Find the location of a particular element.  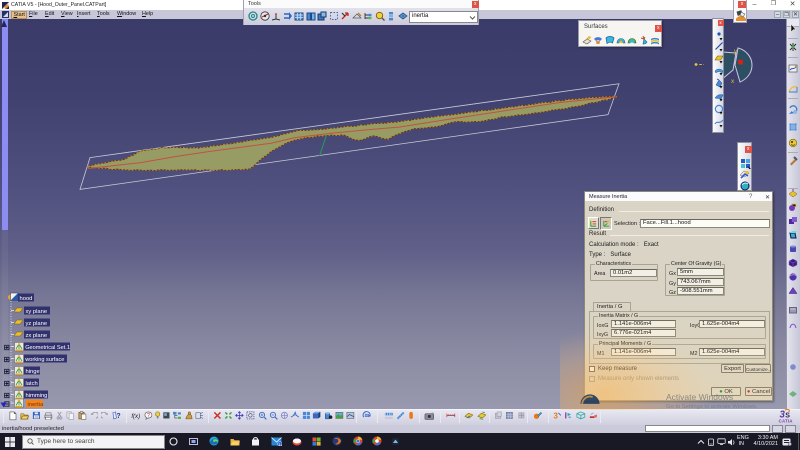

svg-text: inertia is located at coordinates (36, 405).